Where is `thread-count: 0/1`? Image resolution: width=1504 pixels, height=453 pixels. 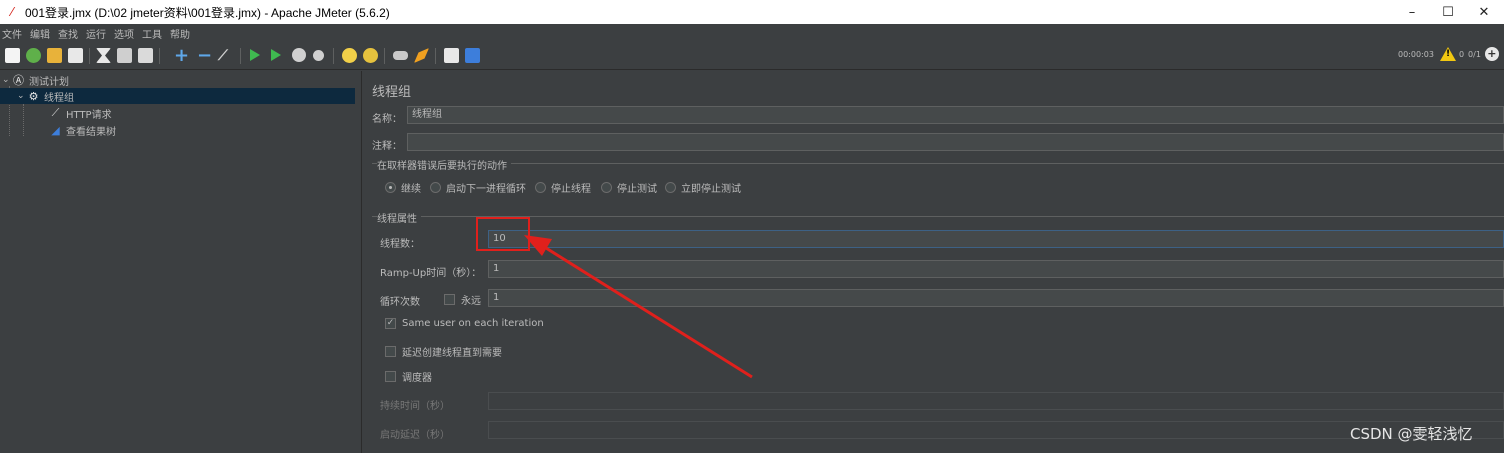 thread-count: 0/1 is located at coordinates (1474, 54).